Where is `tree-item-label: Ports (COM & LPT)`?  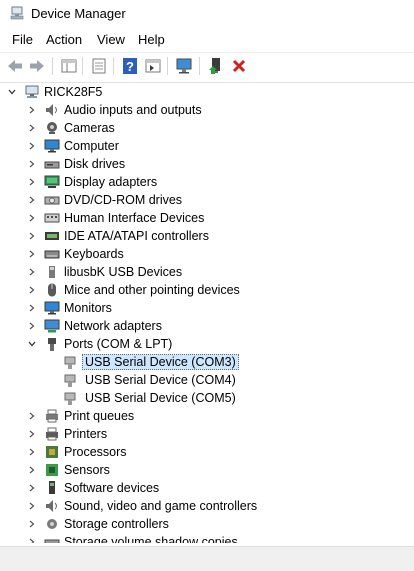
tree-item-label: Ports (COM & LPT) is located at coordinates (118, 344).